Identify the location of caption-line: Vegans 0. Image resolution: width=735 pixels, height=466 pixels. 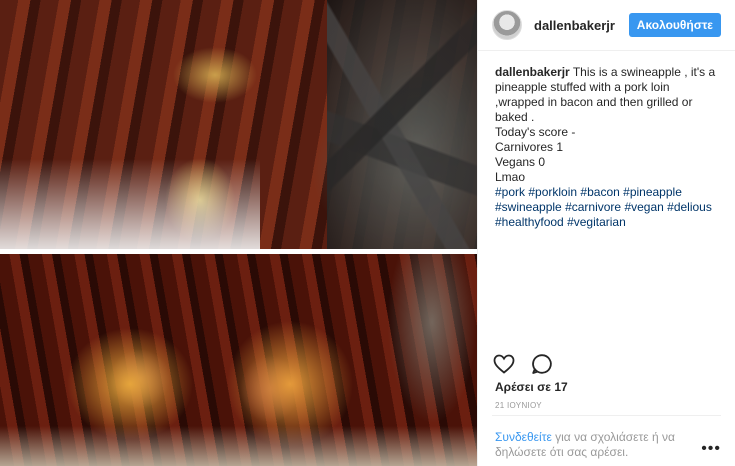
(520, 162).